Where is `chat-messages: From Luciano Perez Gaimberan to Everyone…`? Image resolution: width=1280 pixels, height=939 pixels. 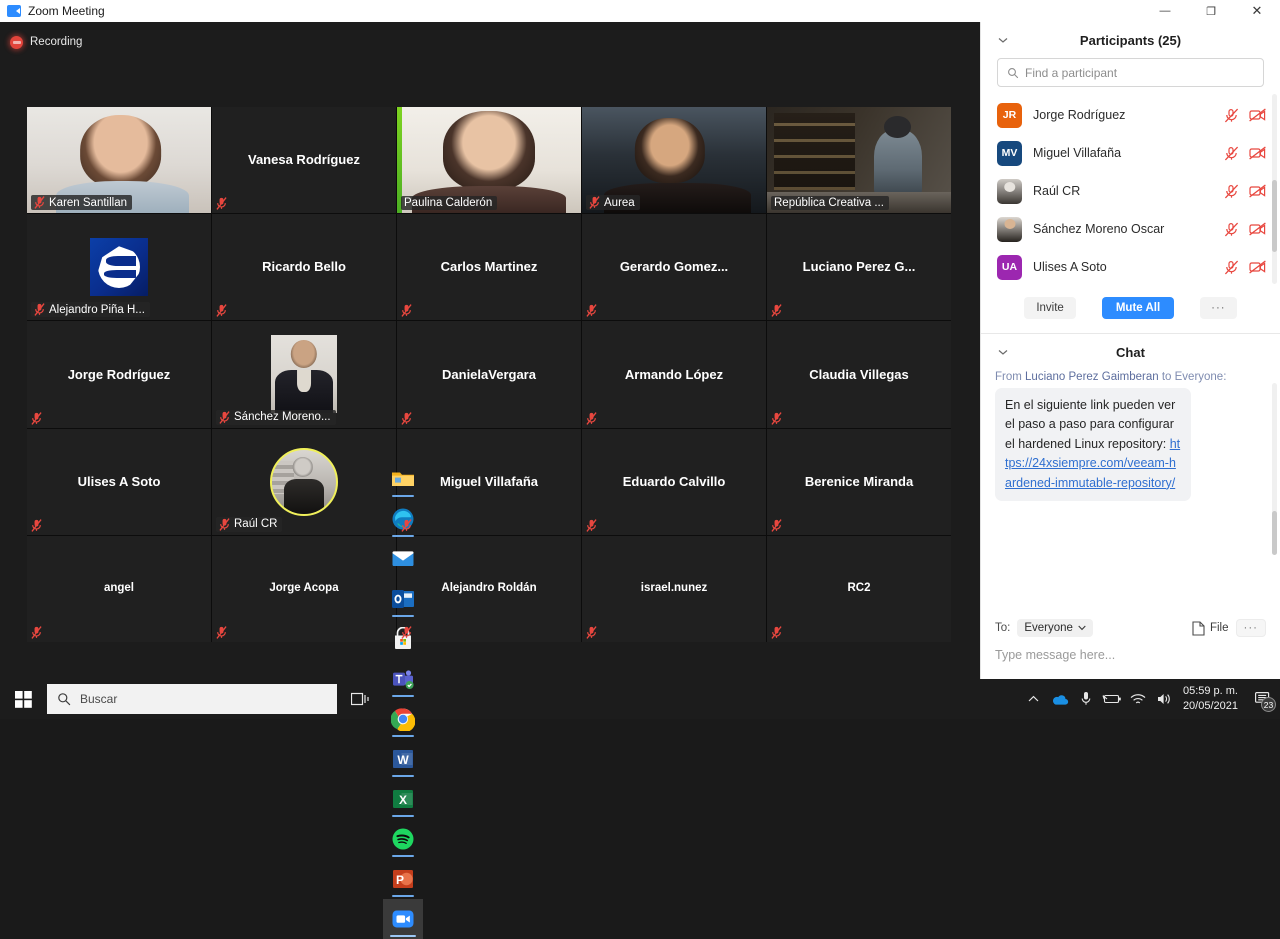 chat-messages: From Luciano Perez Gaimberan to Everyone… is located at coordinates (1130, 463).